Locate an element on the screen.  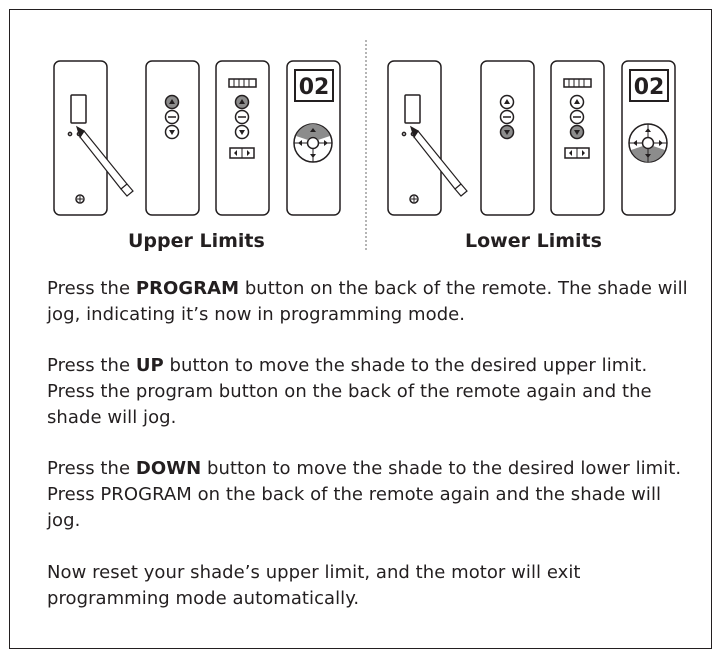
remote-multi-channel-lower is located at coordinates (577, 138).